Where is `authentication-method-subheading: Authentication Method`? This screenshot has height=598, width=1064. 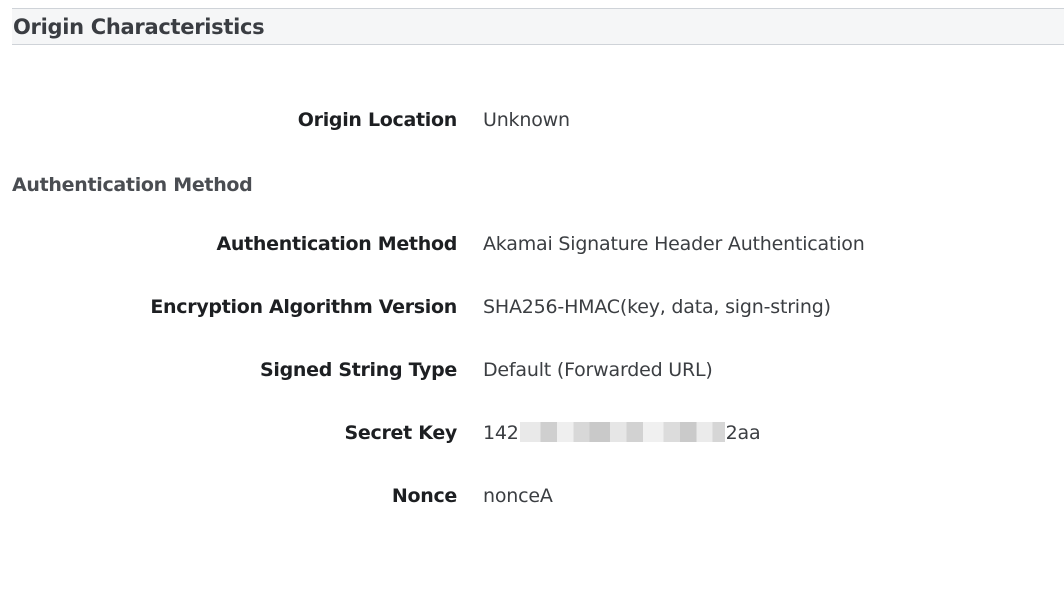
authentication-method-subheading: Authentication Method is located at coordinates (132, 185).